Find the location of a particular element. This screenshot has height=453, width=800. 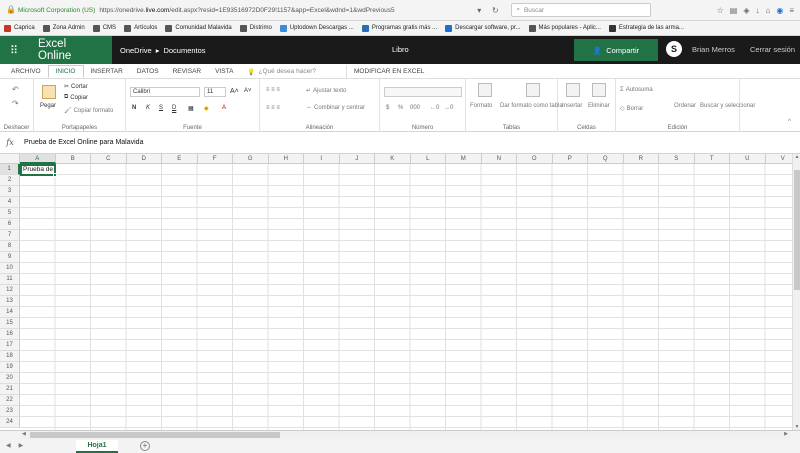

font-name-select: Calibri is located at coordinates (165, 92).